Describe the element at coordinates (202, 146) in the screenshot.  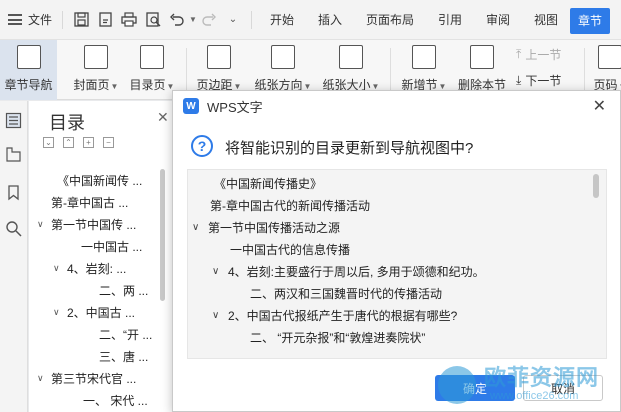
I see `question-icon: ?` at that location.